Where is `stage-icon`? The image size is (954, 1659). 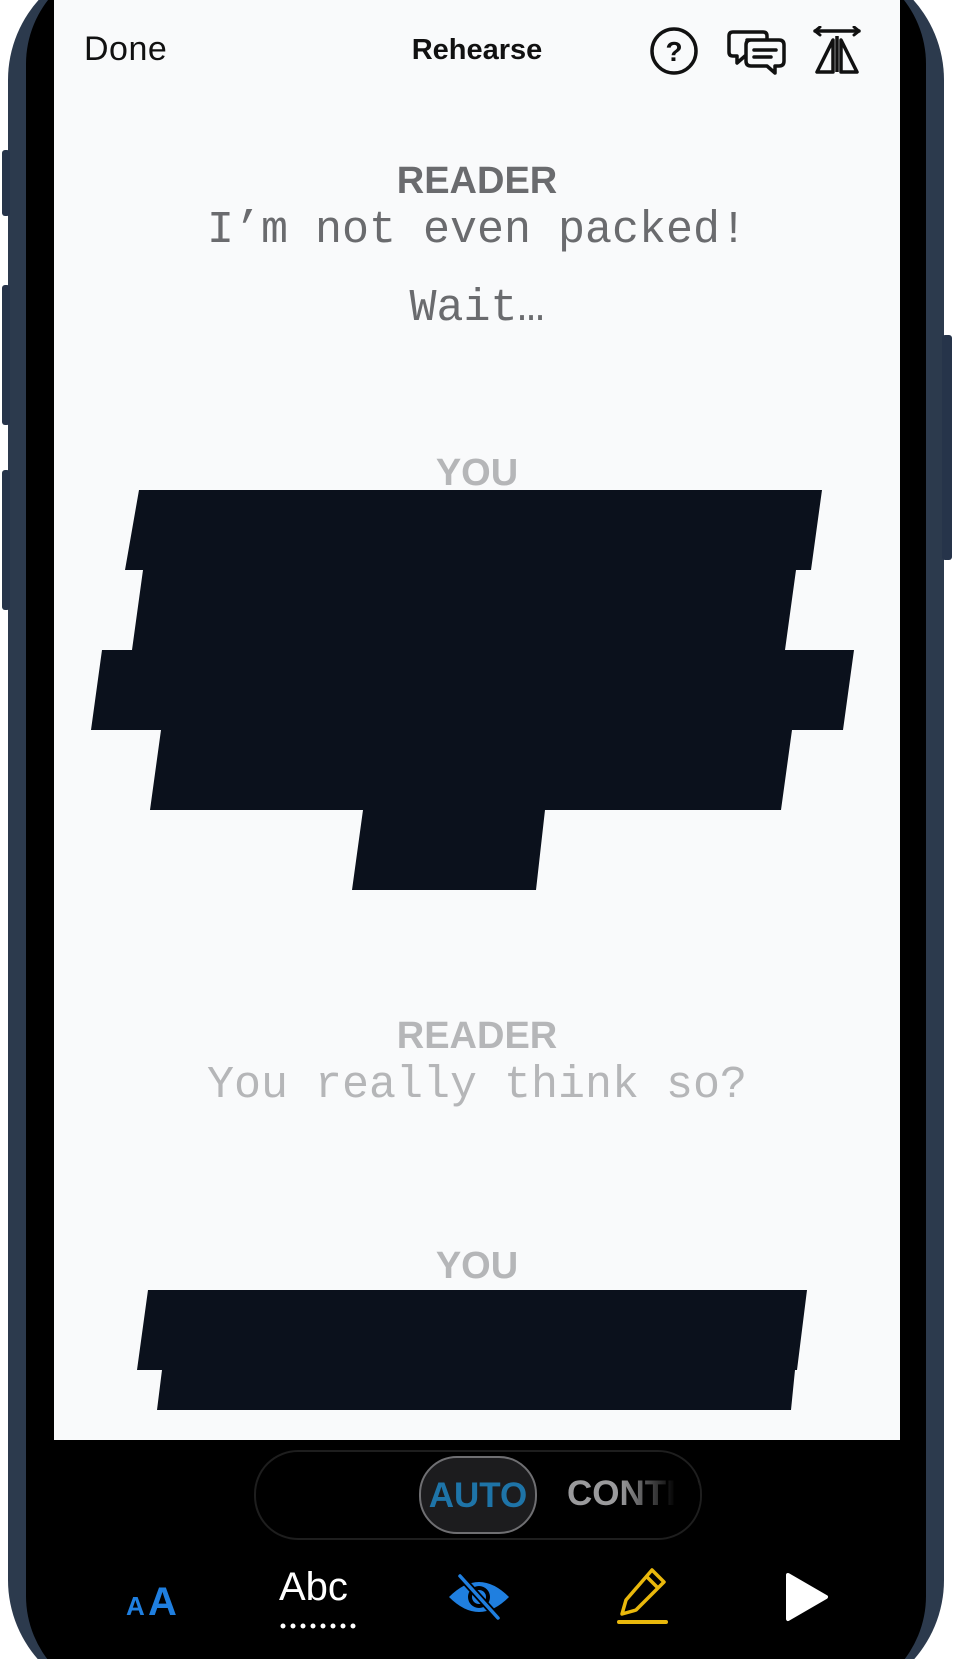
stage-icon is located at coordinates (837, 53).